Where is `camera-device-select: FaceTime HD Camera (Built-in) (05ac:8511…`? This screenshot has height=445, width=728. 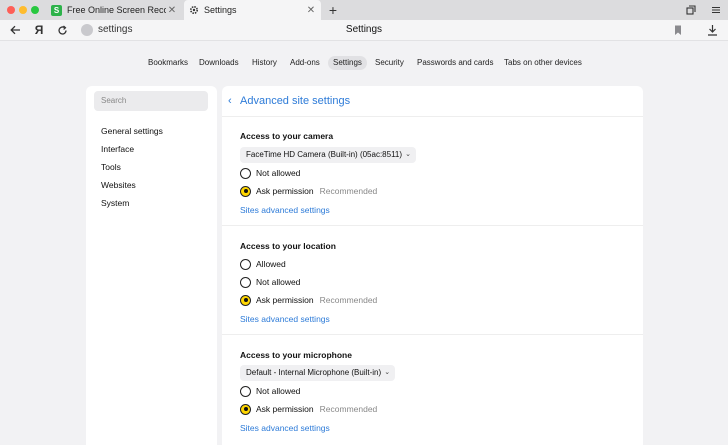
camera-device-select: FaceTime HD Camera (Built-in) (05ac:8511… is located at coordinates (328, 155).